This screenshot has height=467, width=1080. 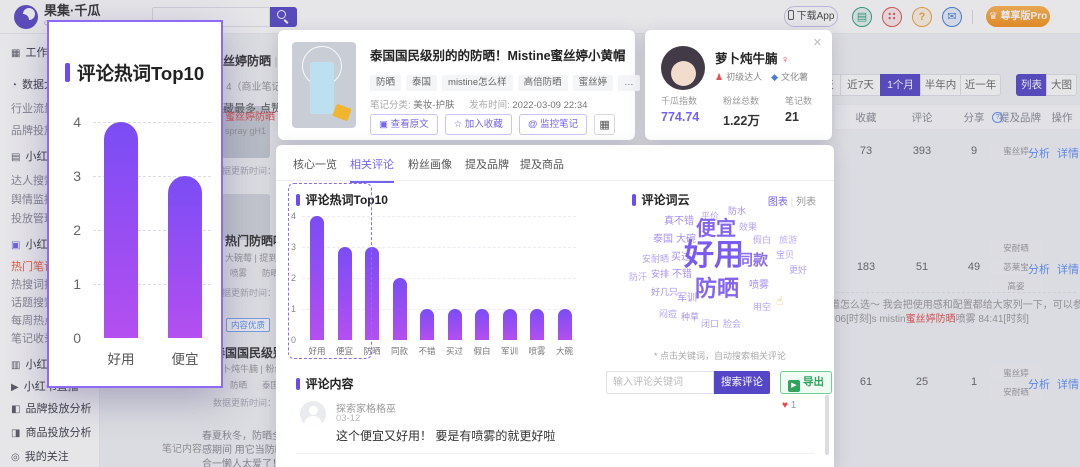 What do you see at coordinates (680, 117) in the screenshot?
I see `stat-value: 774.74` at bounding box center [680, 117].